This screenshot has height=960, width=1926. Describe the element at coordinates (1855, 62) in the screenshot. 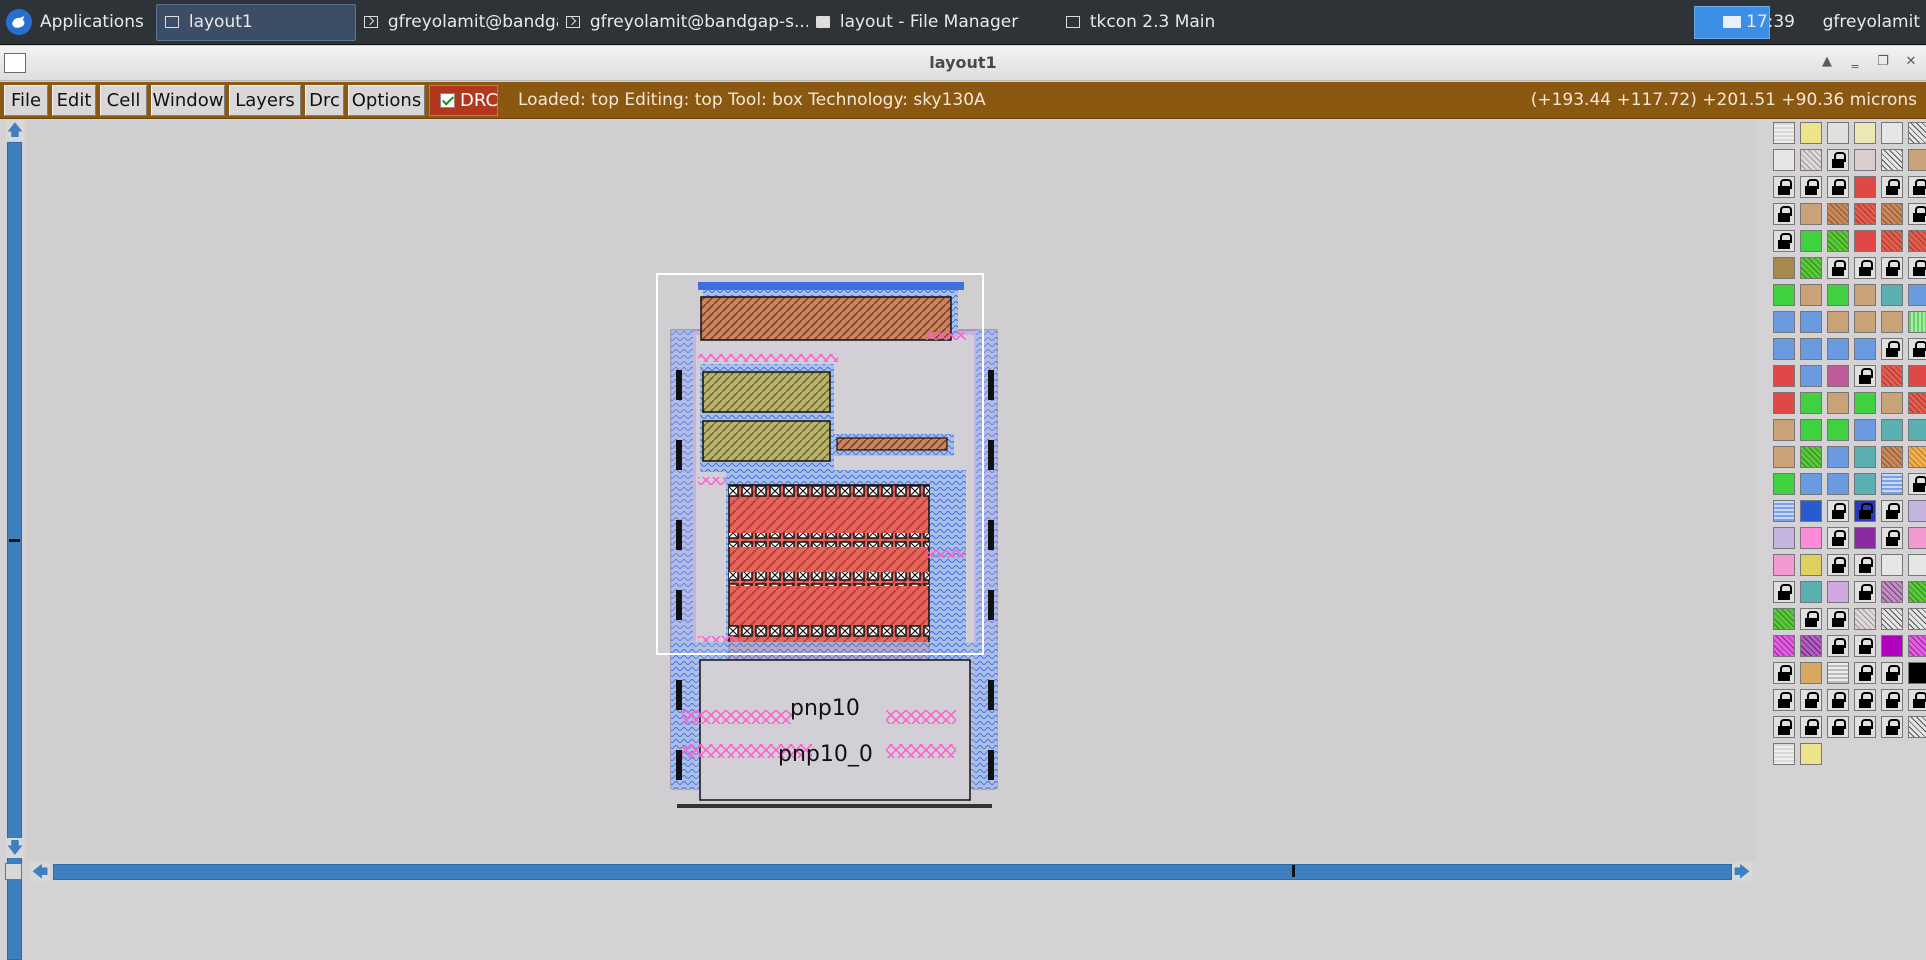

I see `minimize-button: ‗` at that location.